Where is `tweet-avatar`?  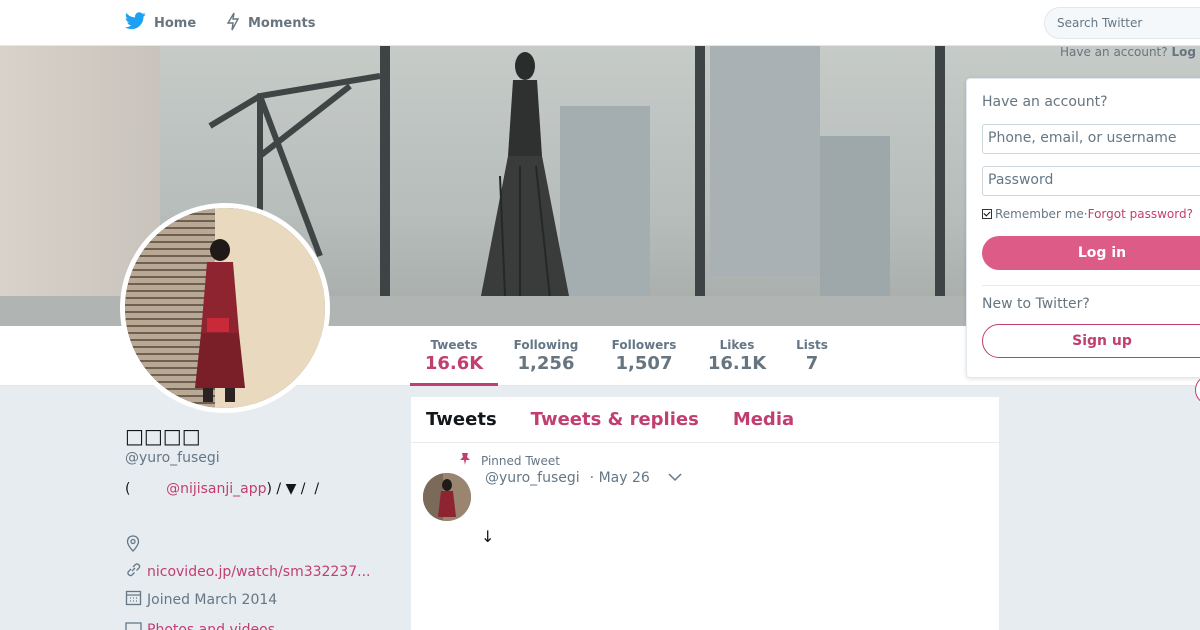
tweet-avatar is located at coordinates (447, 497).